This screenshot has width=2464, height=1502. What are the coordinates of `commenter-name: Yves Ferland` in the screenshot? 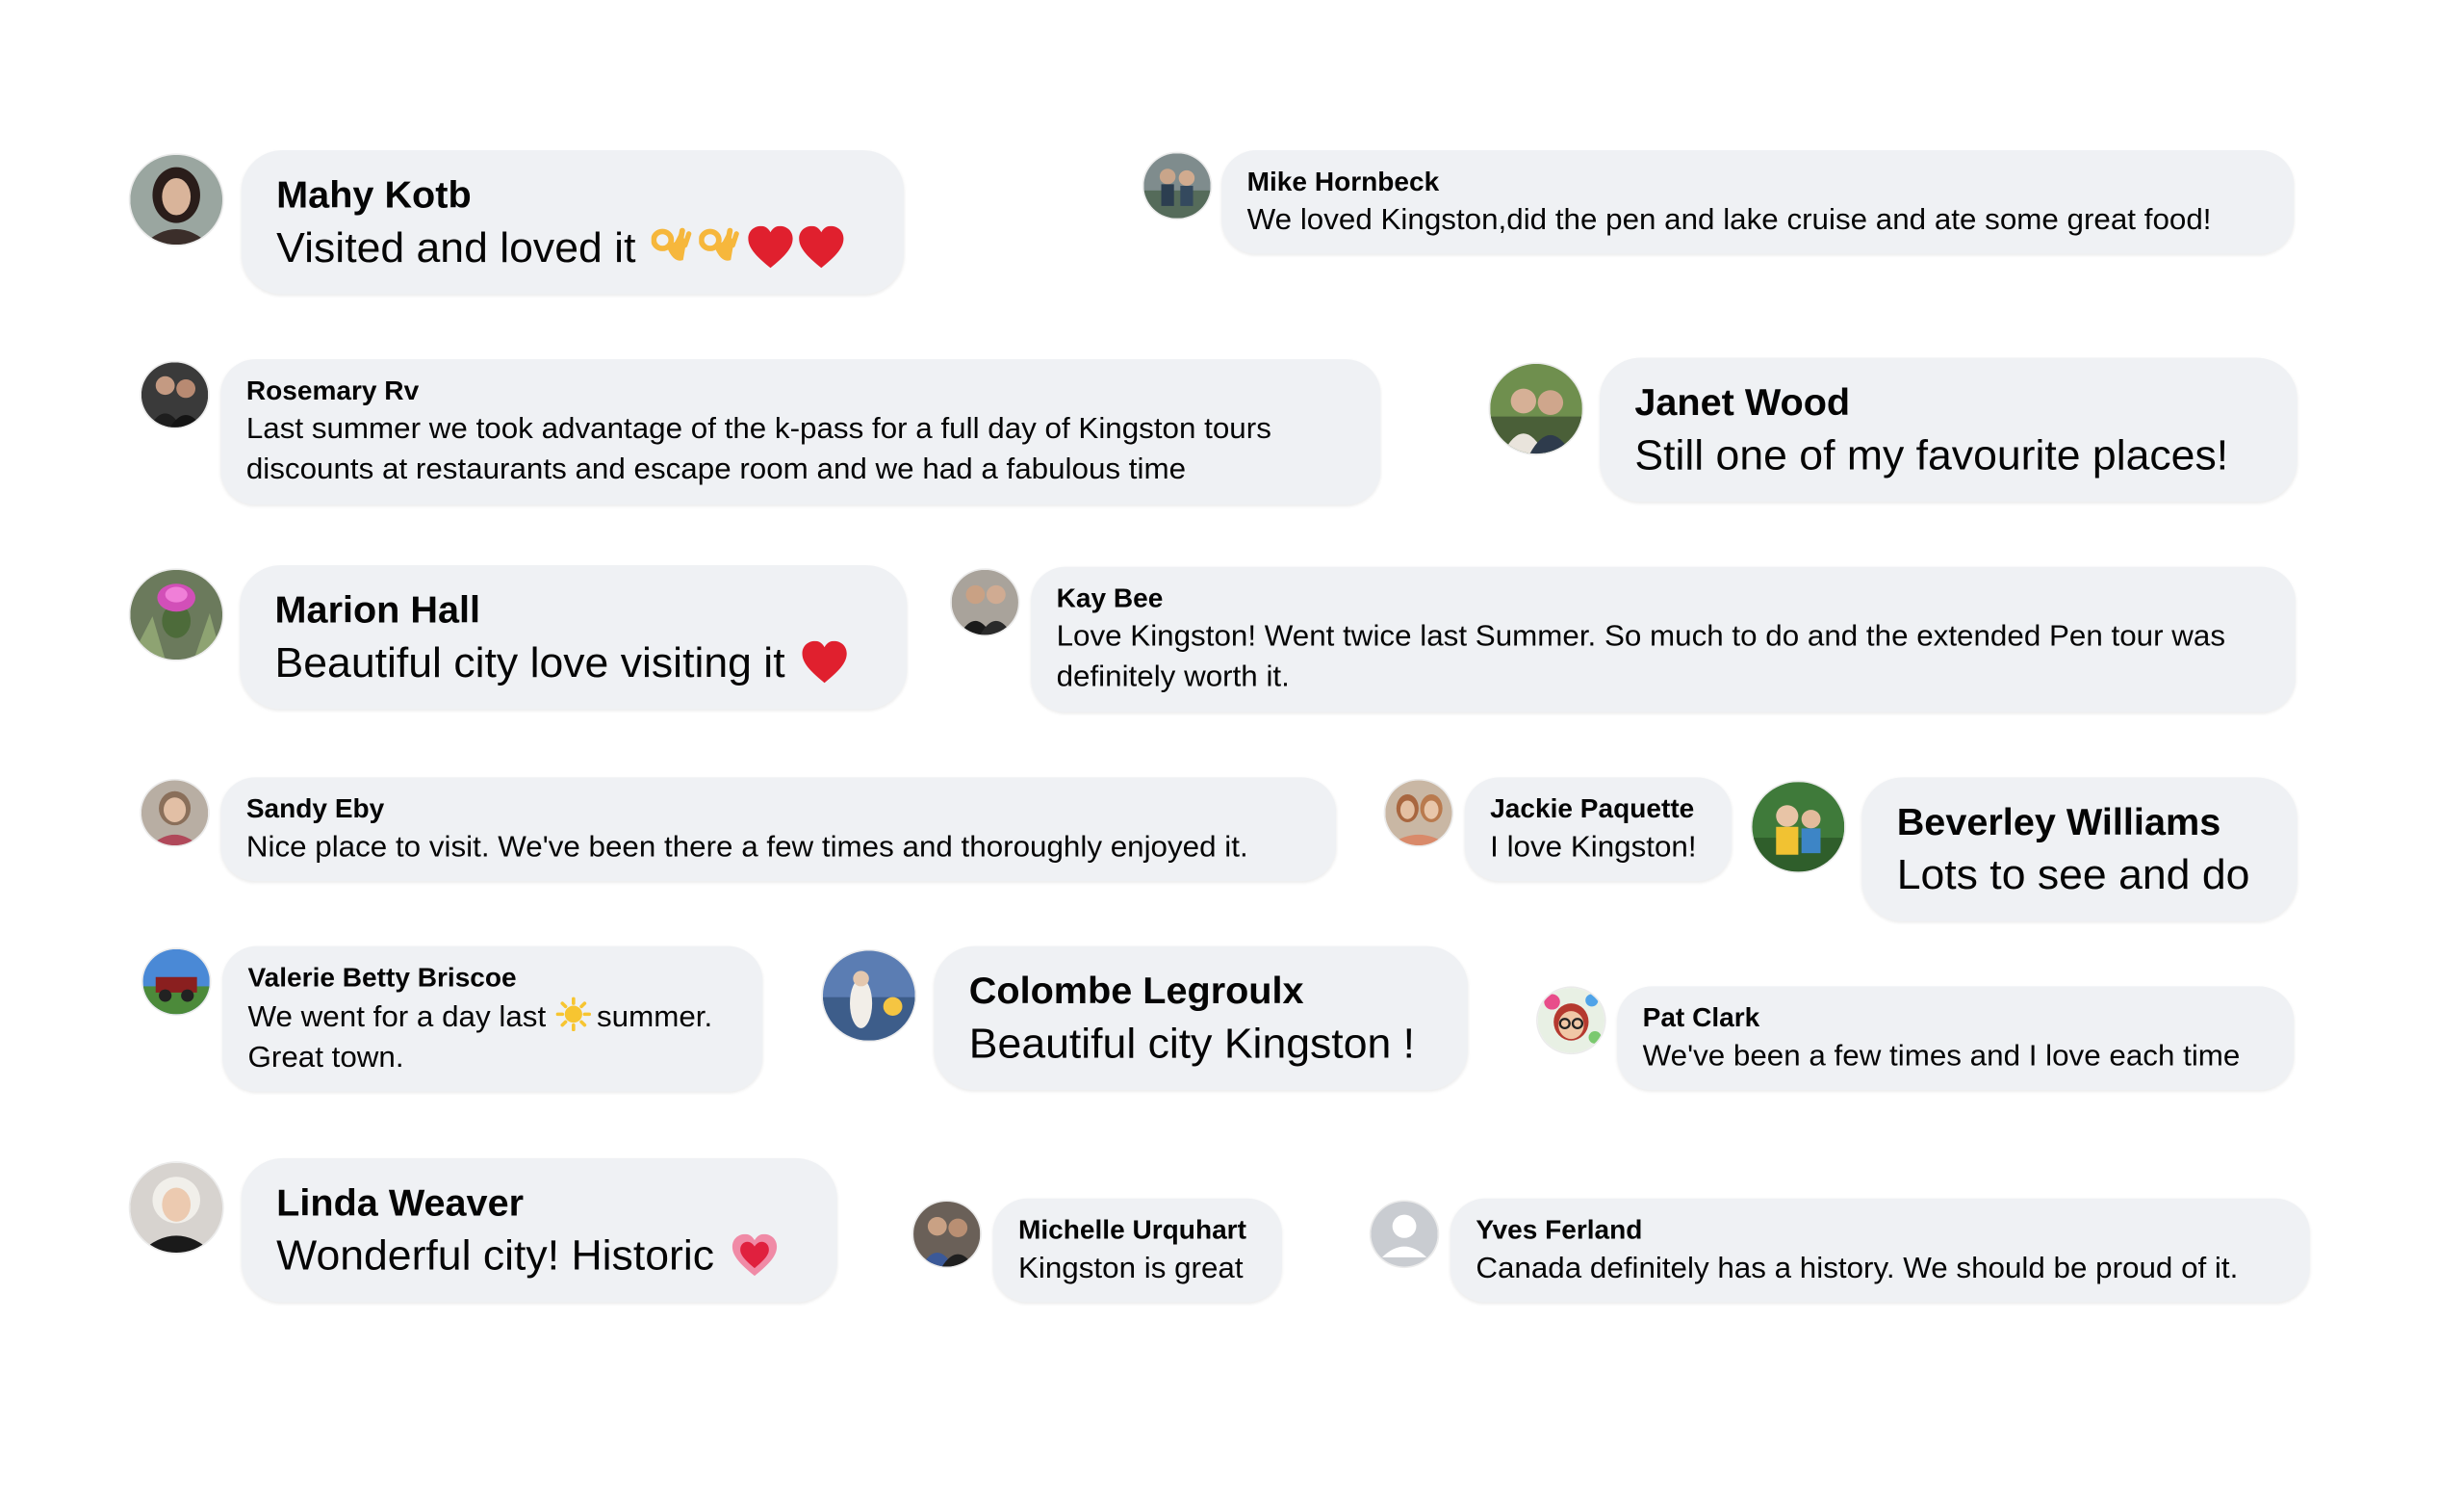 It's located at (1880, 1231).